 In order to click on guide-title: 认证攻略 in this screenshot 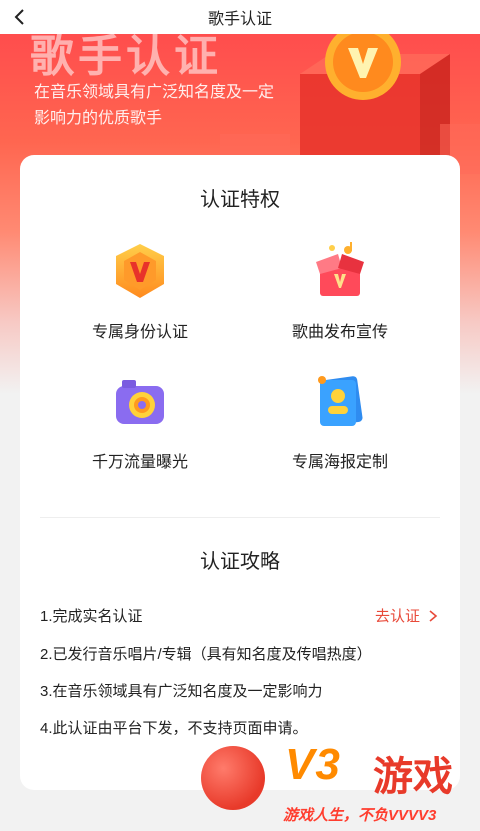, I will do `click(240, 562)`.